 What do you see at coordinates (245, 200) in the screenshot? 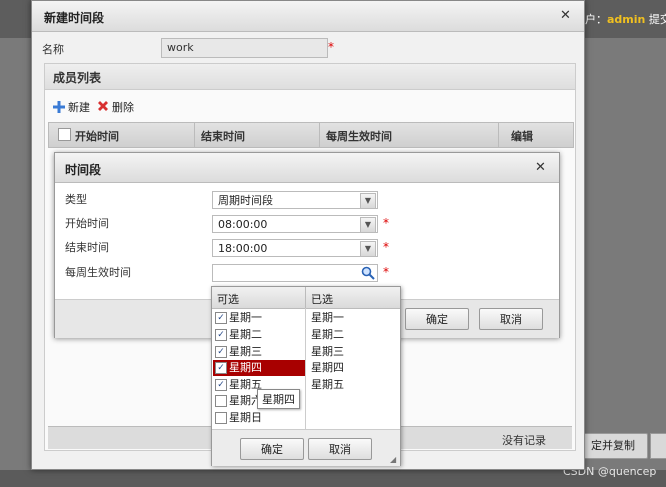
I see `type-value: 周期时间段` at bounding box center [245, 200].